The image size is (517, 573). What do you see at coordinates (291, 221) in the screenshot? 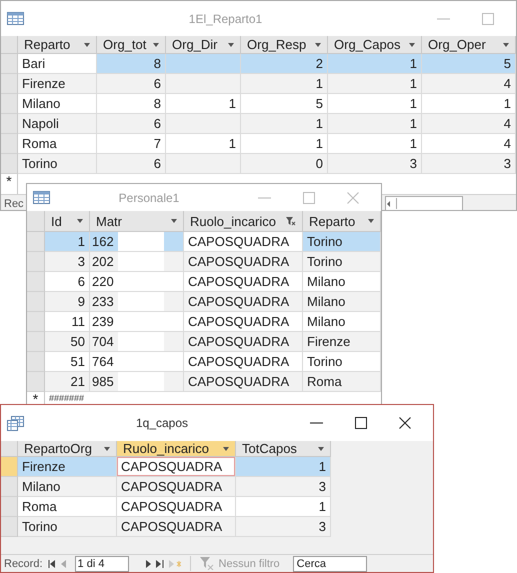
I see `filter-icon` at bounding box center [291, 221].